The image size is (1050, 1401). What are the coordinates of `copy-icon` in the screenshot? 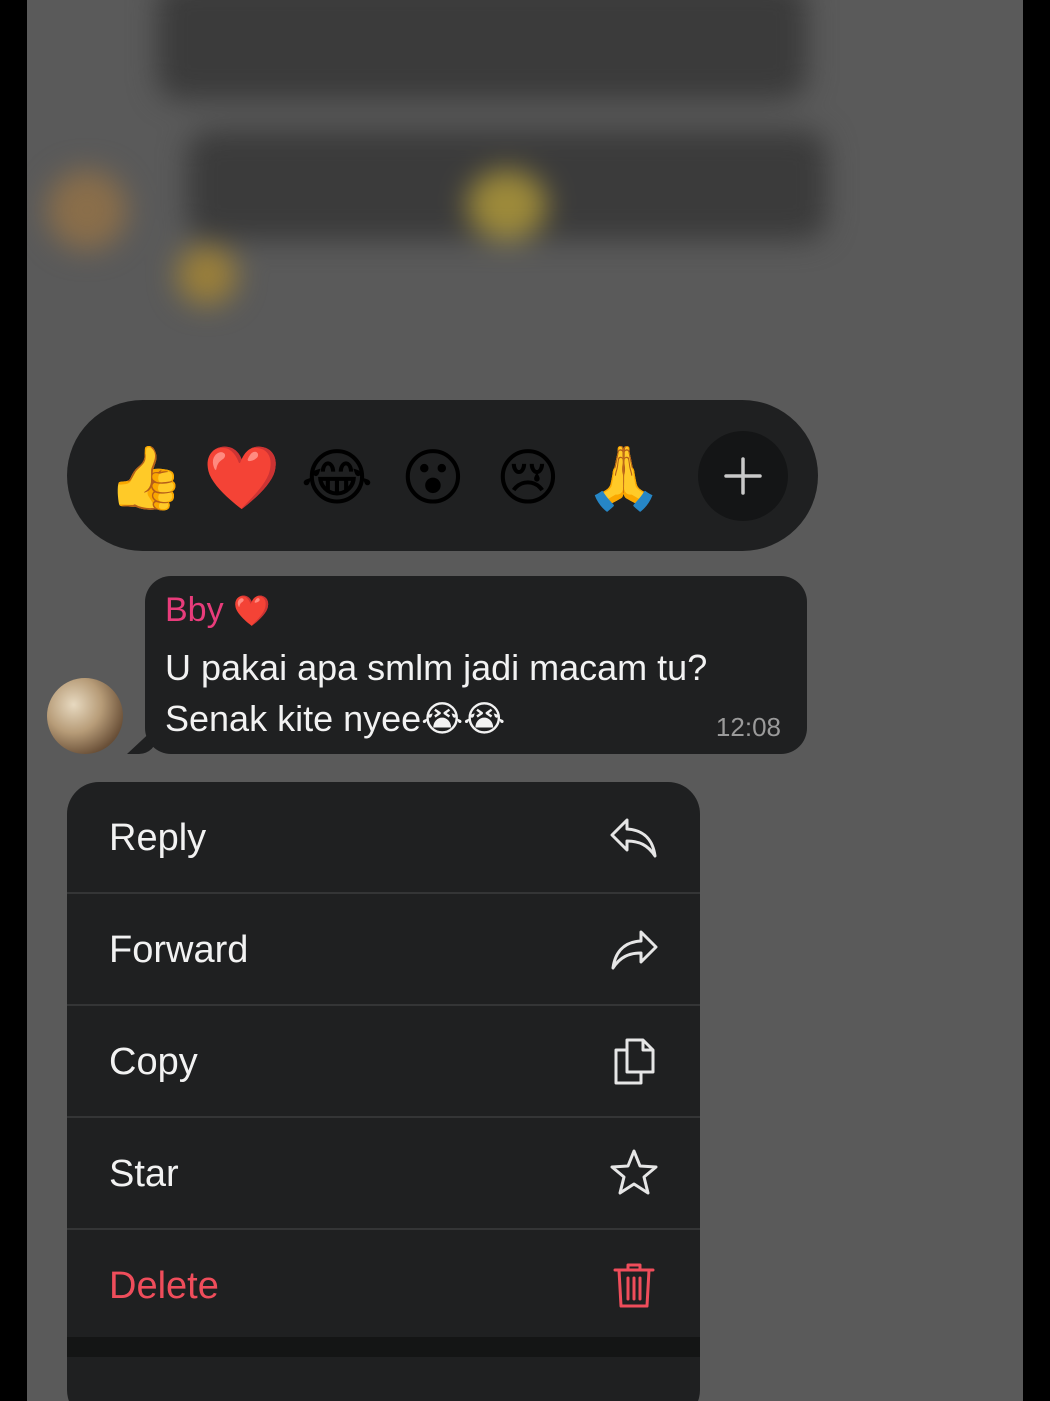 It's located at (634, 1061).